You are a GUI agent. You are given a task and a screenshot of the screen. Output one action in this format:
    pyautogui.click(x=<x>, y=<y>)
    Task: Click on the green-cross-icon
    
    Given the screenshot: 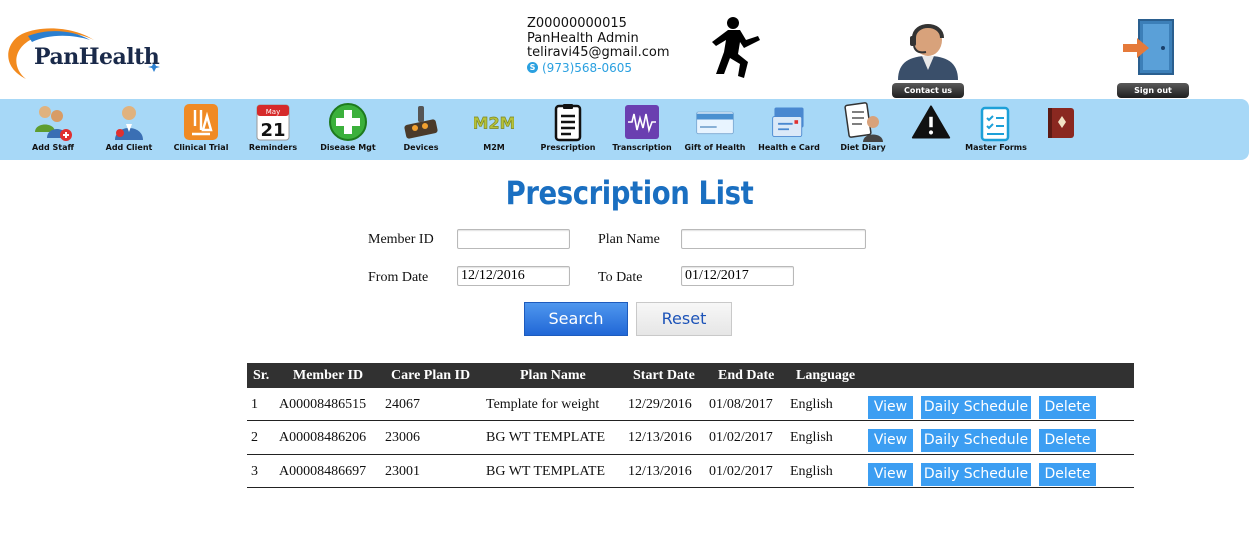 What is the action you would take?
    pyautogui.click(x=348, y=122)
    